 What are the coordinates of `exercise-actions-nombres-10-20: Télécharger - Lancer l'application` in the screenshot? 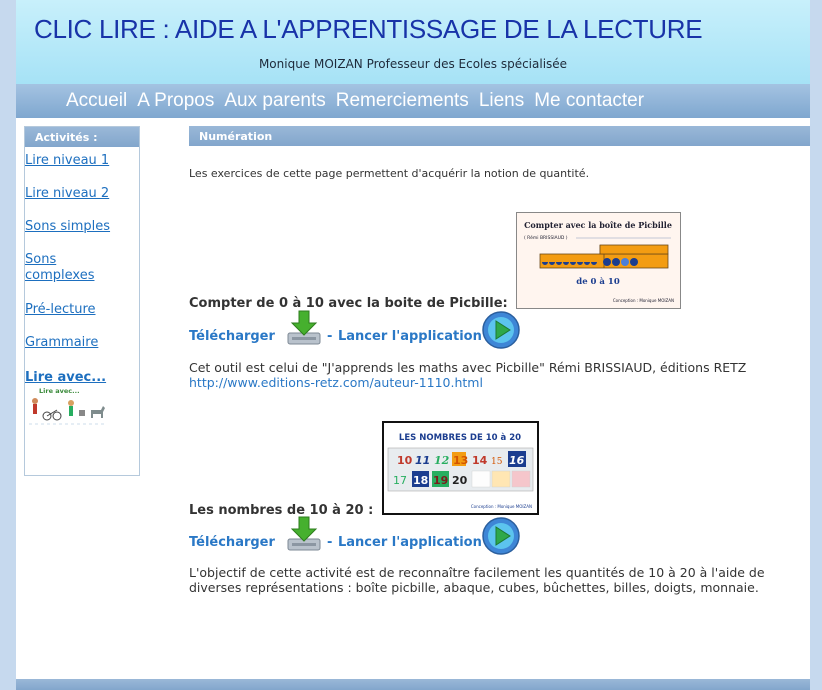 It's located at (369, 535).